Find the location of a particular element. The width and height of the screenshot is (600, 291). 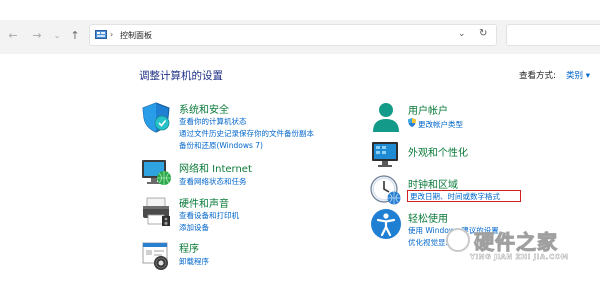

programs-icon is located at coordinates (155, 256).